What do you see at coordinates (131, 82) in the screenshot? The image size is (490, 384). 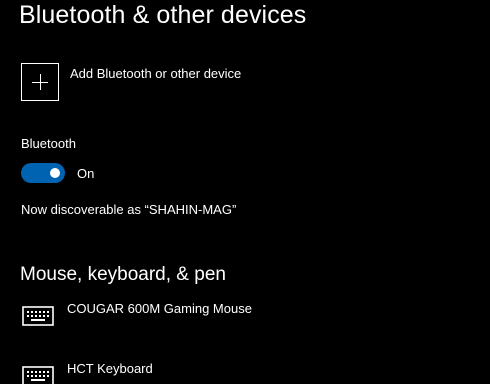 I see `add-bluetooth-device-button: Add Bluetooth or other device` at bounding box center [131, 82].